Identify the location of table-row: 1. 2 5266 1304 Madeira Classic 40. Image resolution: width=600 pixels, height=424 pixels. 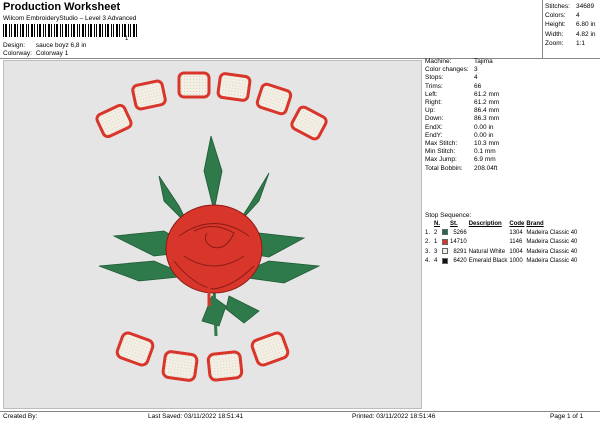
(501, 232).